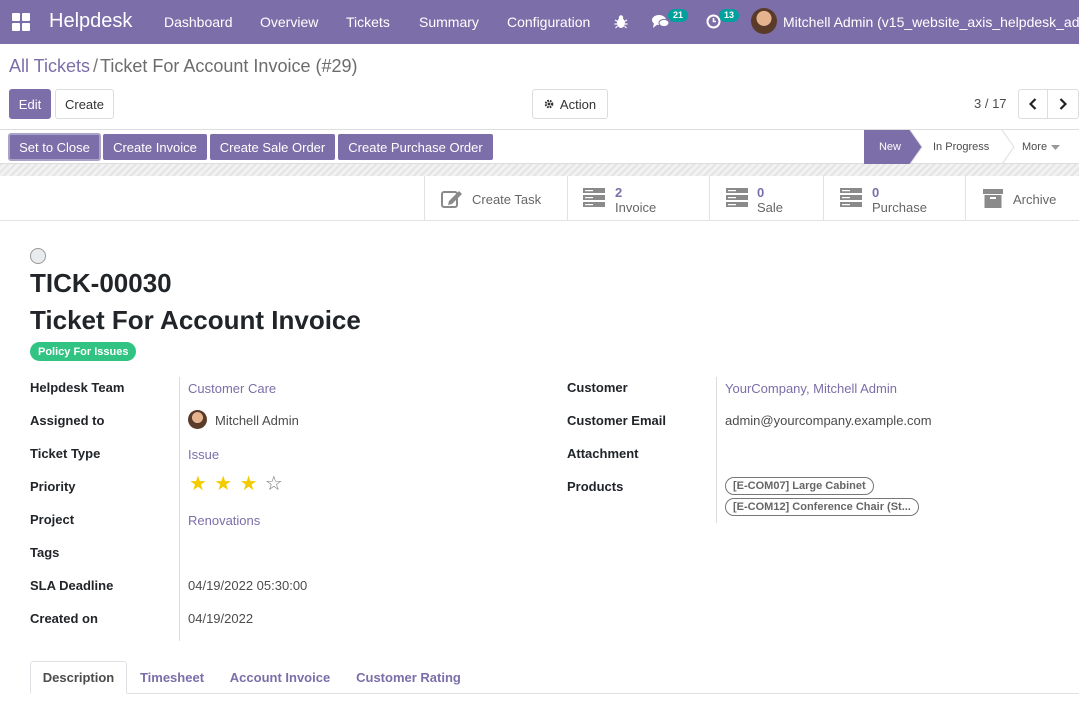 This screenshot has height=702, width=1079. What do you see at coordinates (890, 147) in the screenshot?
I see `stage-new: New` at bounding box center [890, 147].